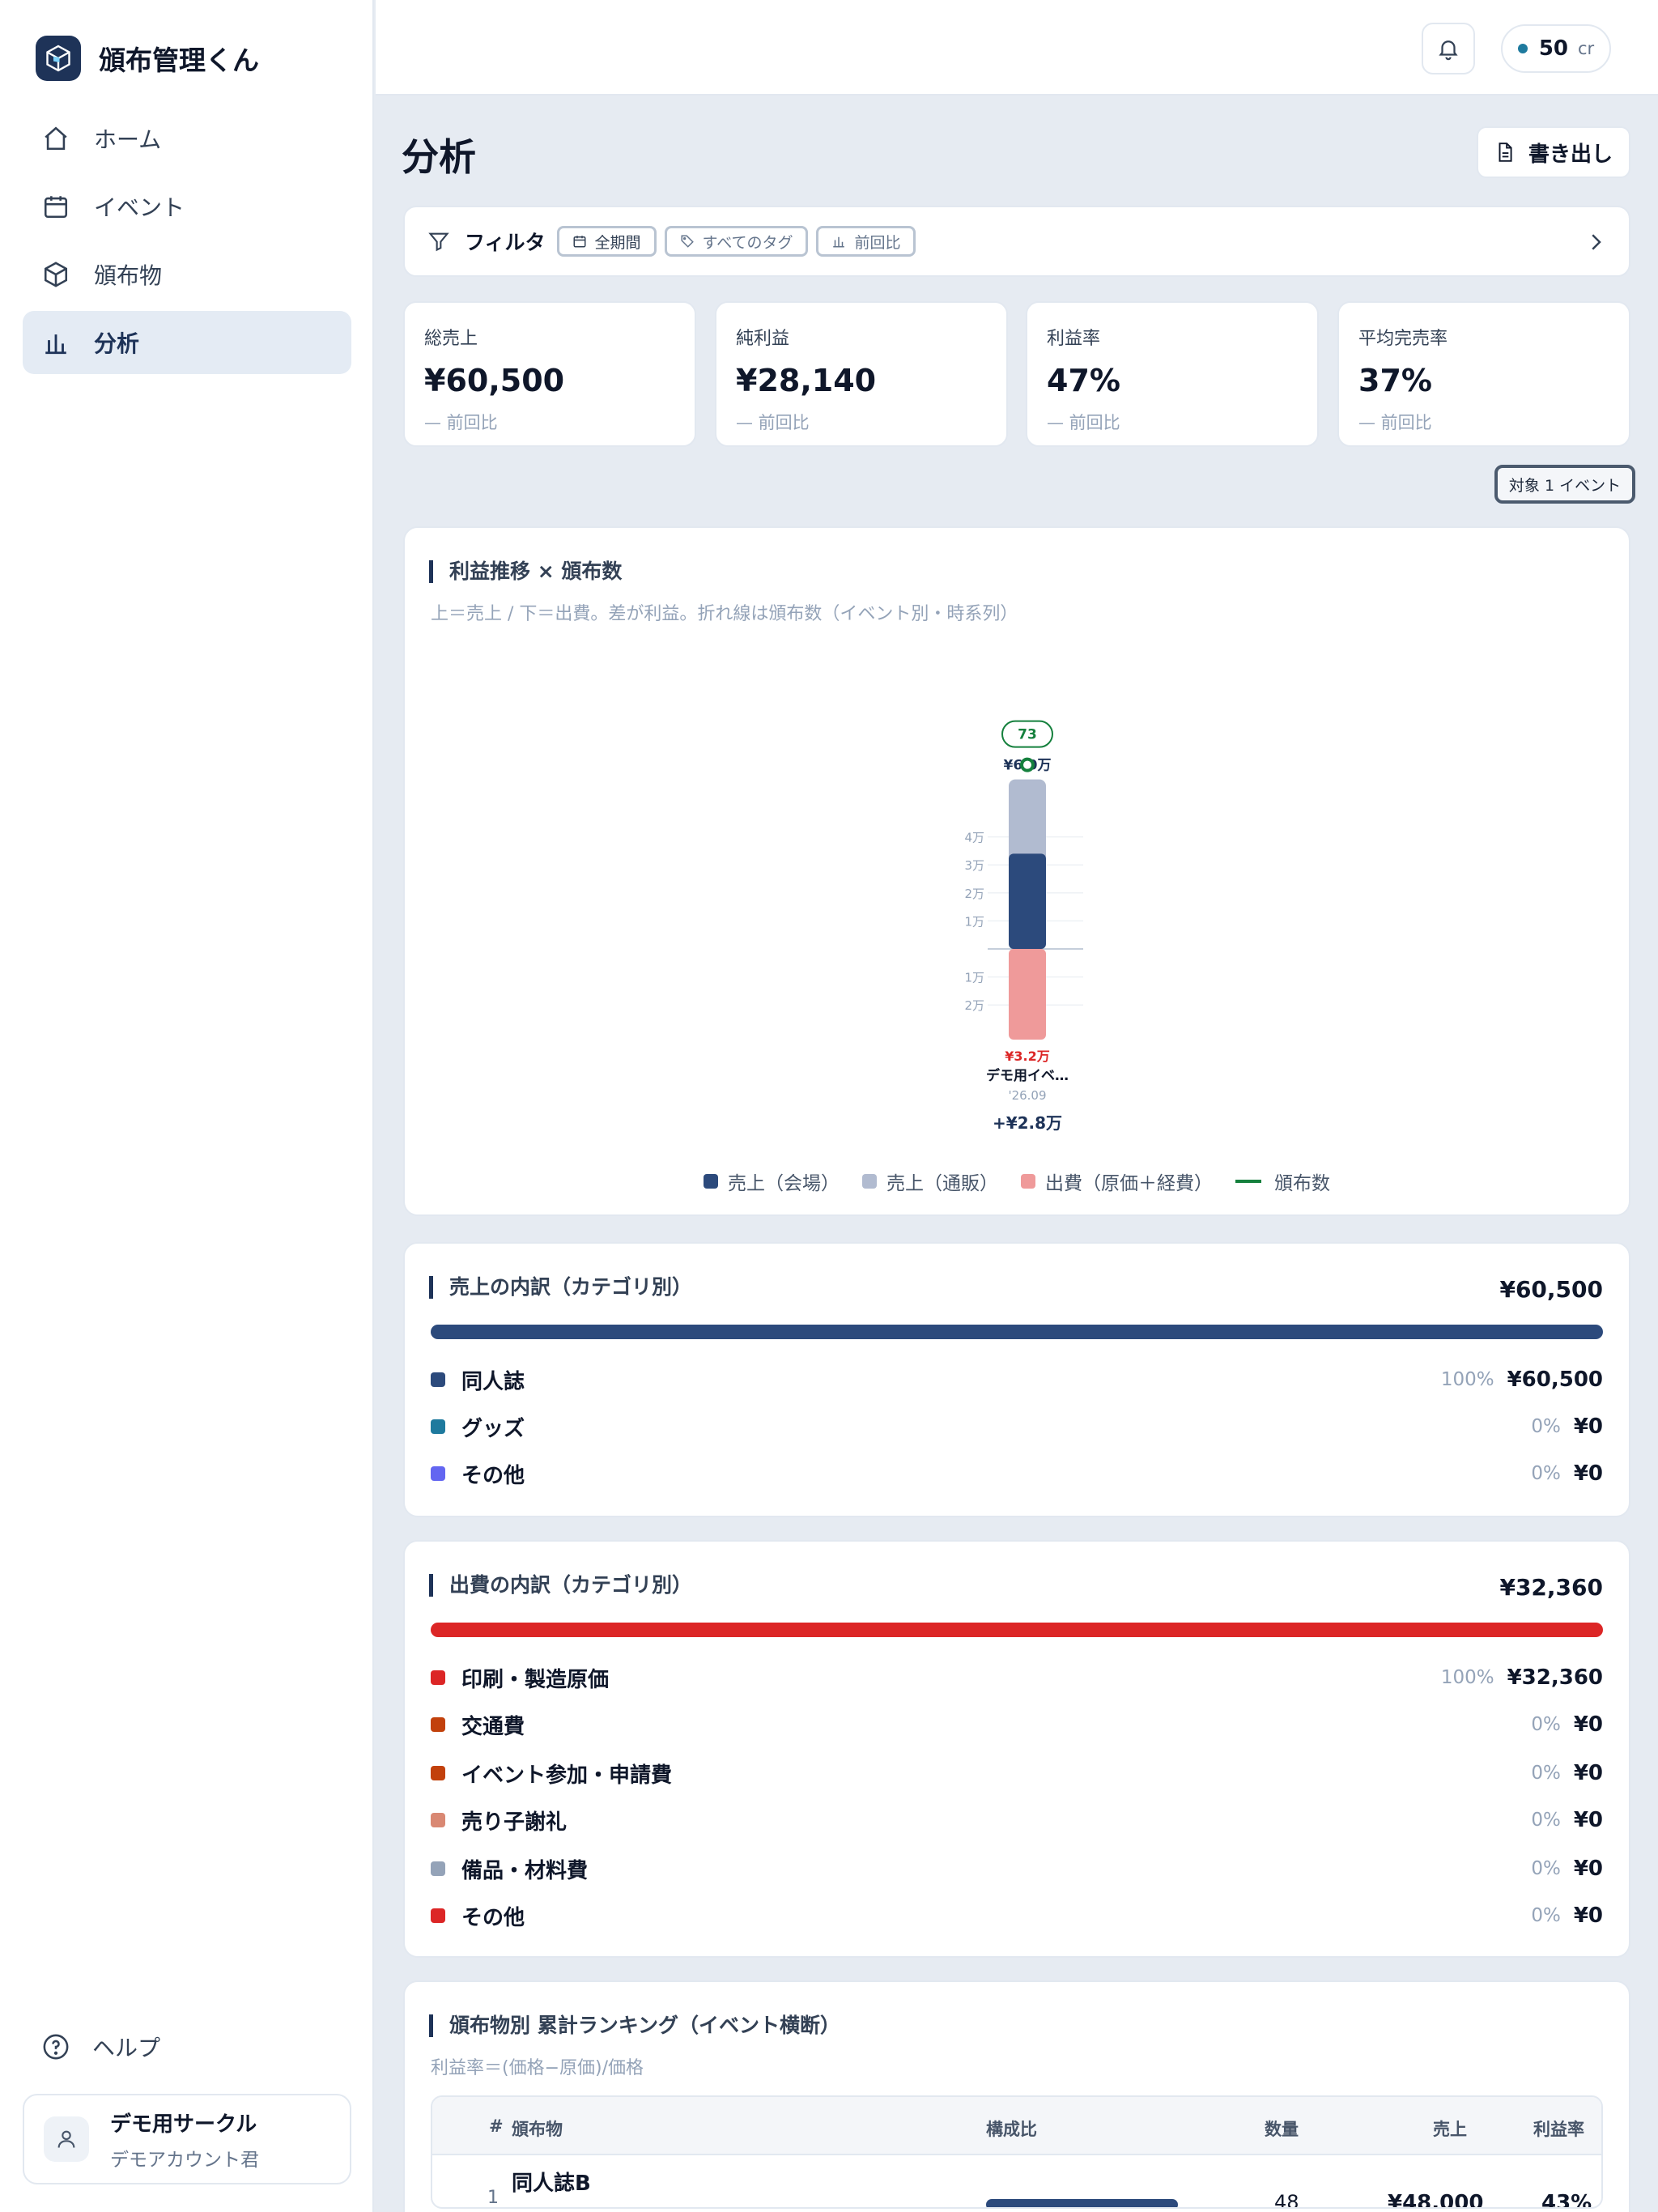 The height and width of the screenshot is (2212, 1658). Describe the element at coordinates (101, 2047) in the screenshot. I see `help-link: ヘルプ` at that location.